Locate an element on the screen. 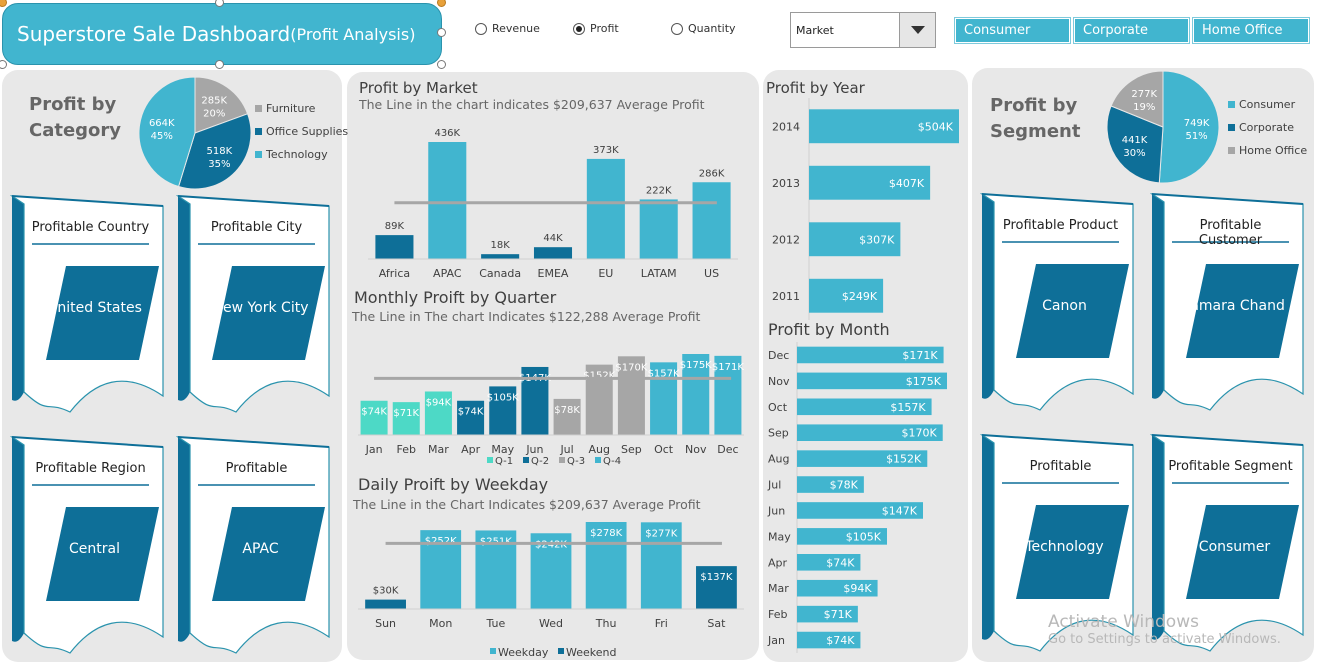 This screenshot has height=665, width=1320. kpi-card: Profitable Customer Tamara Chand is located at coordinates (1227, 305).